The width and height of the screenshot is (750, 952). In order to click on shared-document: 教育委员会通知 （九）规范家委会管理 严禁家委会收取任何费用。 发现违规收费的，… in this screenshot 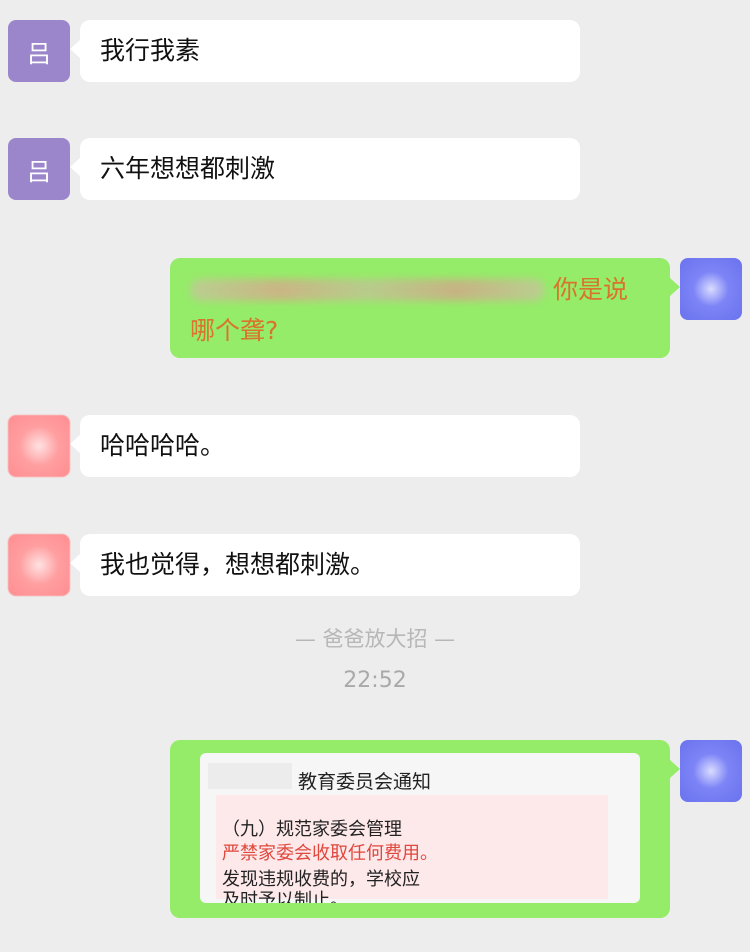, I will do `click(420, 828)`.